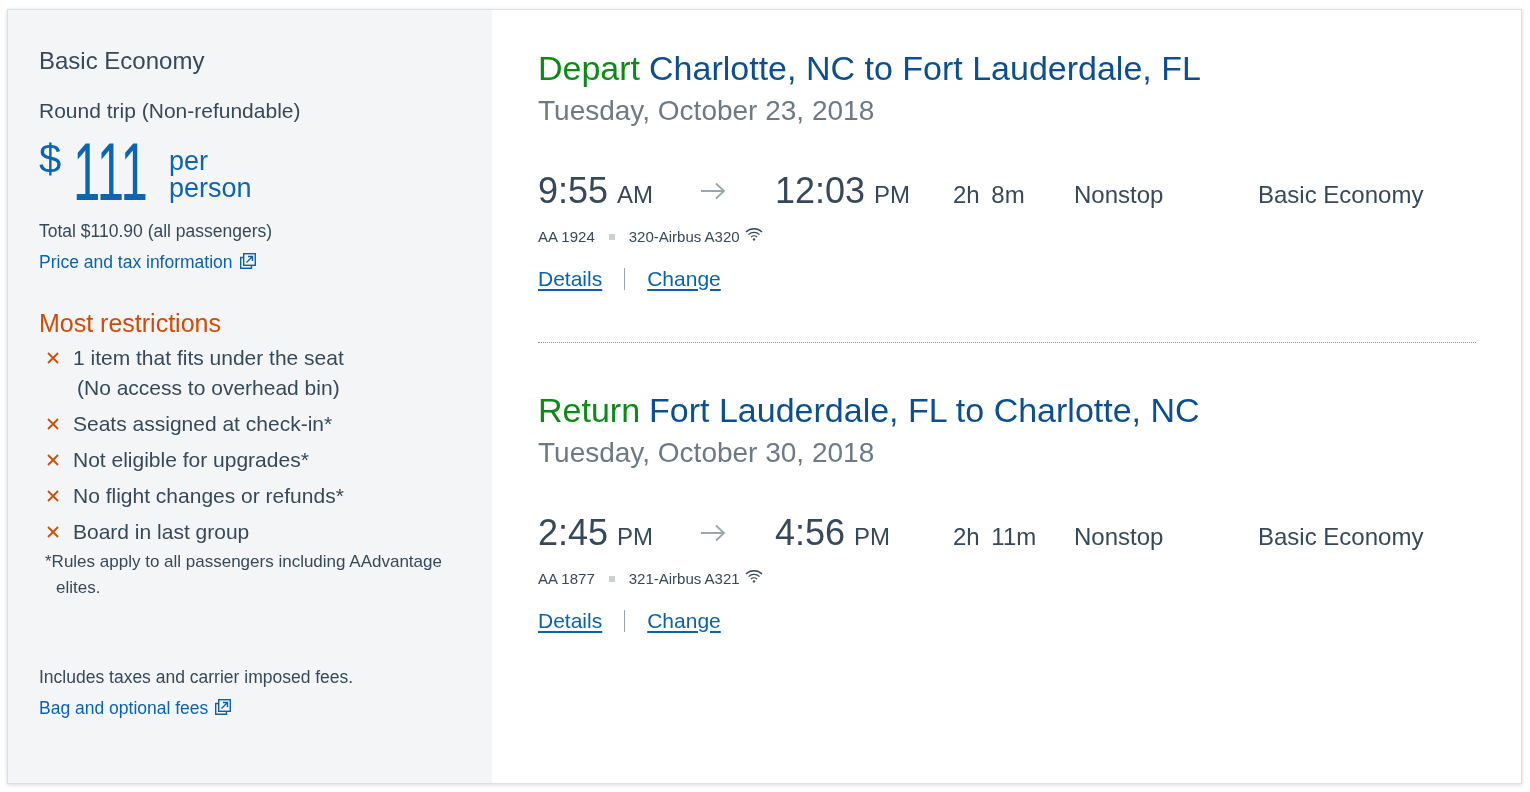 This screenshot has width=1530, height=792. Describe the element at coordinates (820, 191) in the screenshot. I see `arrival-time: 12:03` at that location.